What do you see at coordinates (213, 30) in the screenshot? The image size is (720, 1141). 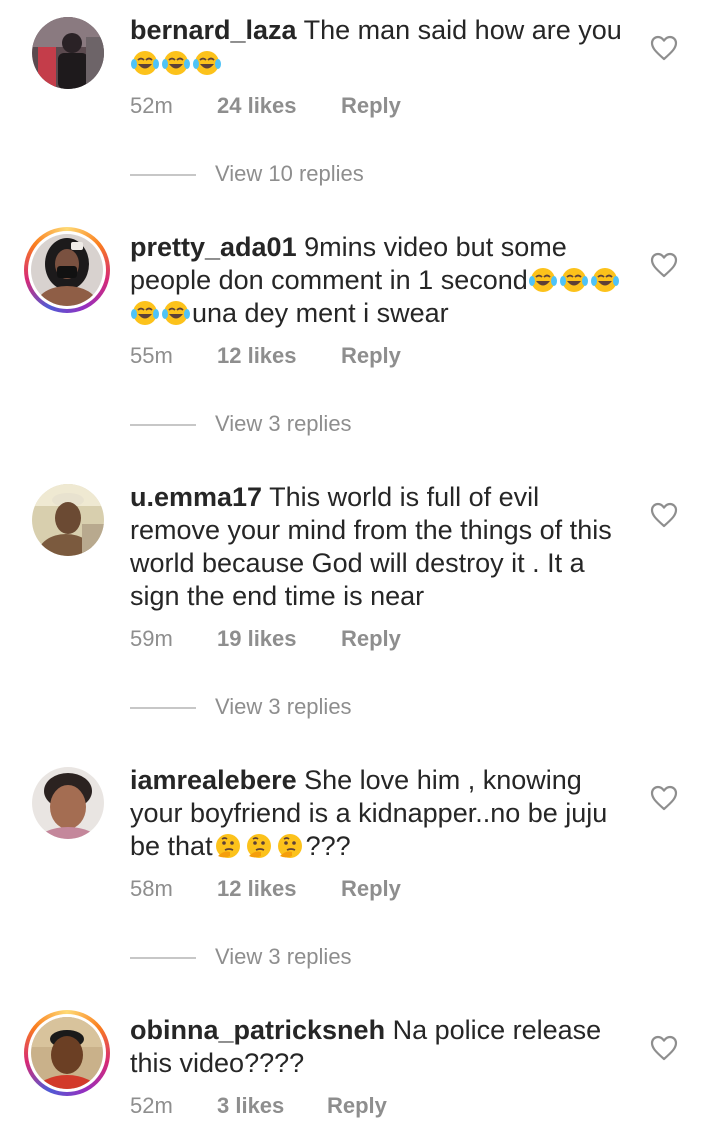 I see `comment-username: bernard_laza` at bounding box center [213, 30].